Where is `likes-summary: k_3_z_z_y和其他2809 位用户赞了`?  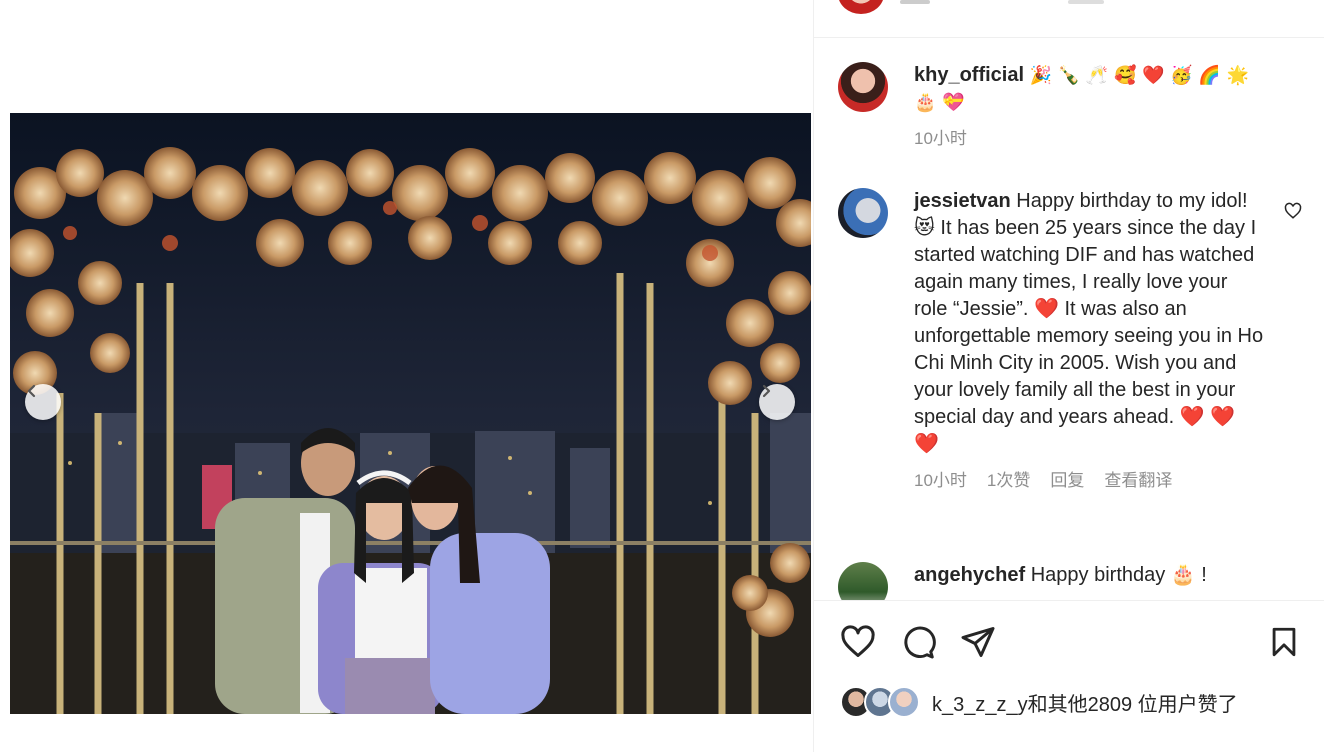
likes-summary: k_3_z_z_y和其他2809 位用户赞了 is located at coordinates (1039, 702).